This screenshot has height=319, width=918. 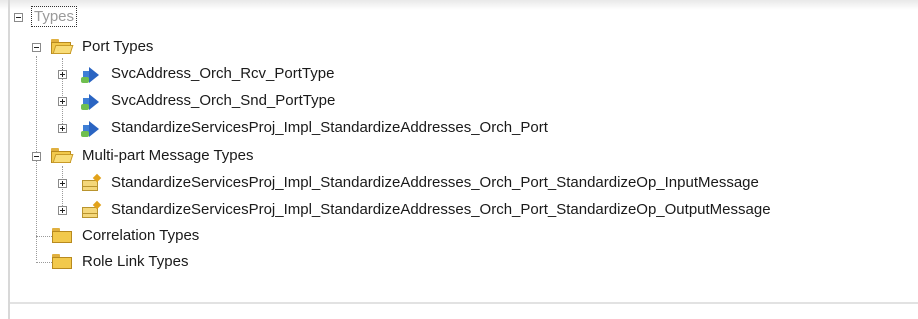 I want to click on tree-item-label: Port Types, so click(x=118, y=46).